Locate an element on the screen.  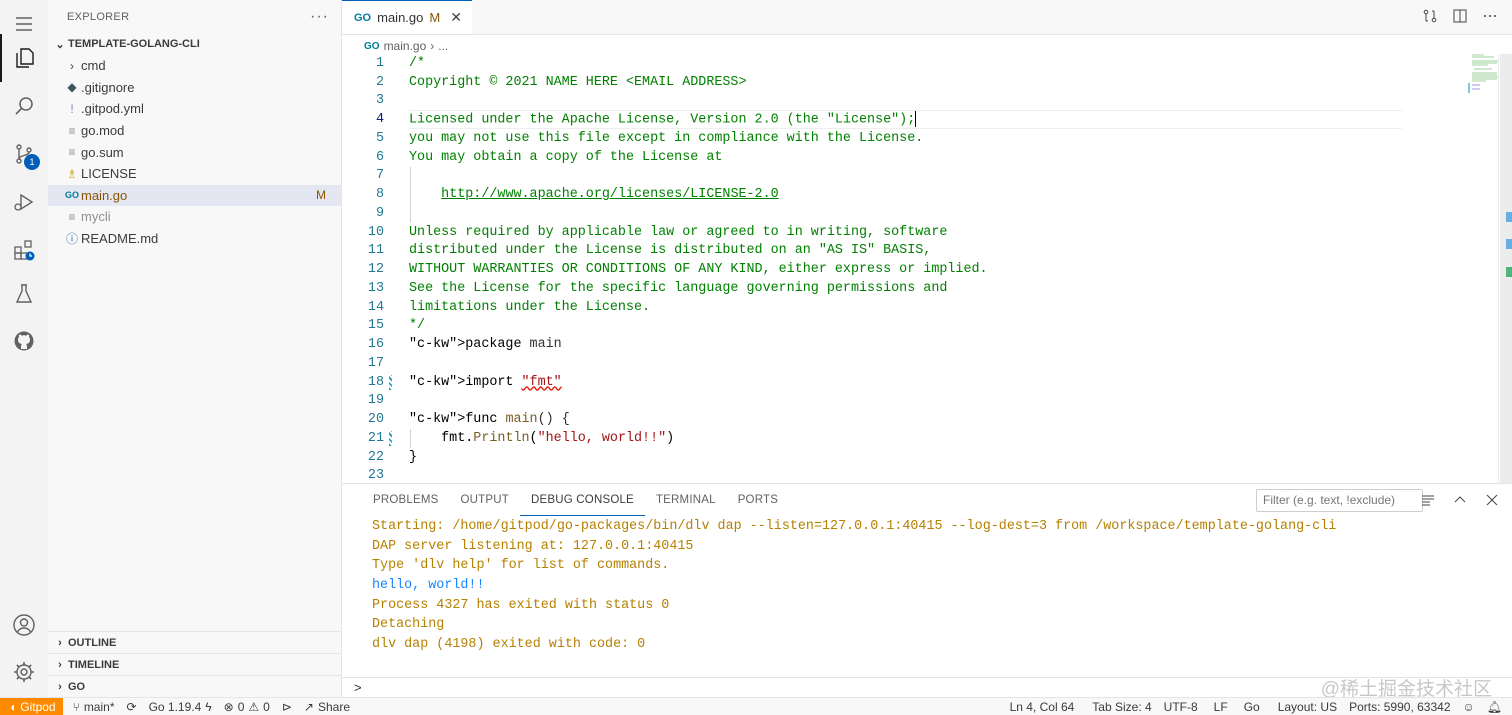
search-icon is located at coordinates (24, 106).